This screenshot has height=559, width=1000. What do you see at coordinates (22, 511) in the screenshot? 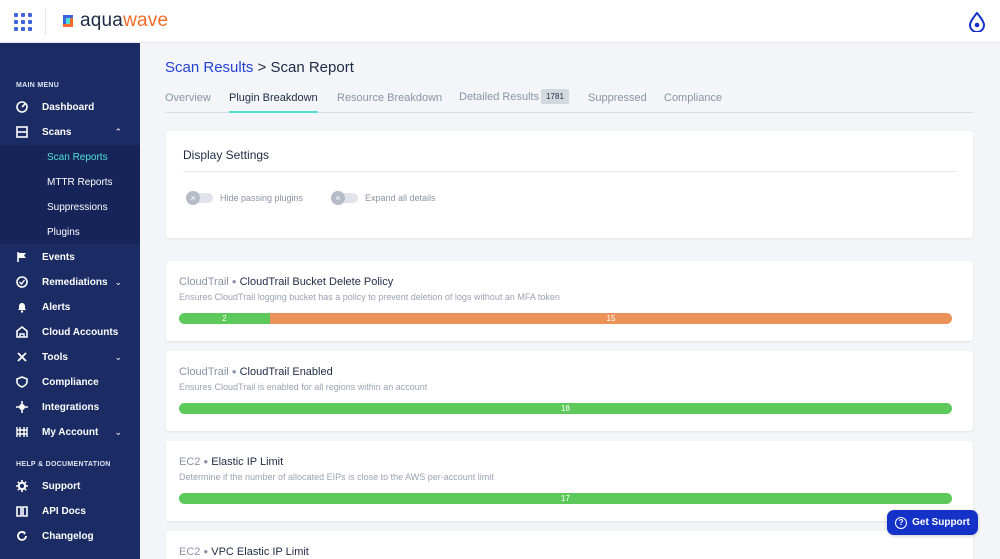
I see `book-icon` at bounding box center [22, 511].